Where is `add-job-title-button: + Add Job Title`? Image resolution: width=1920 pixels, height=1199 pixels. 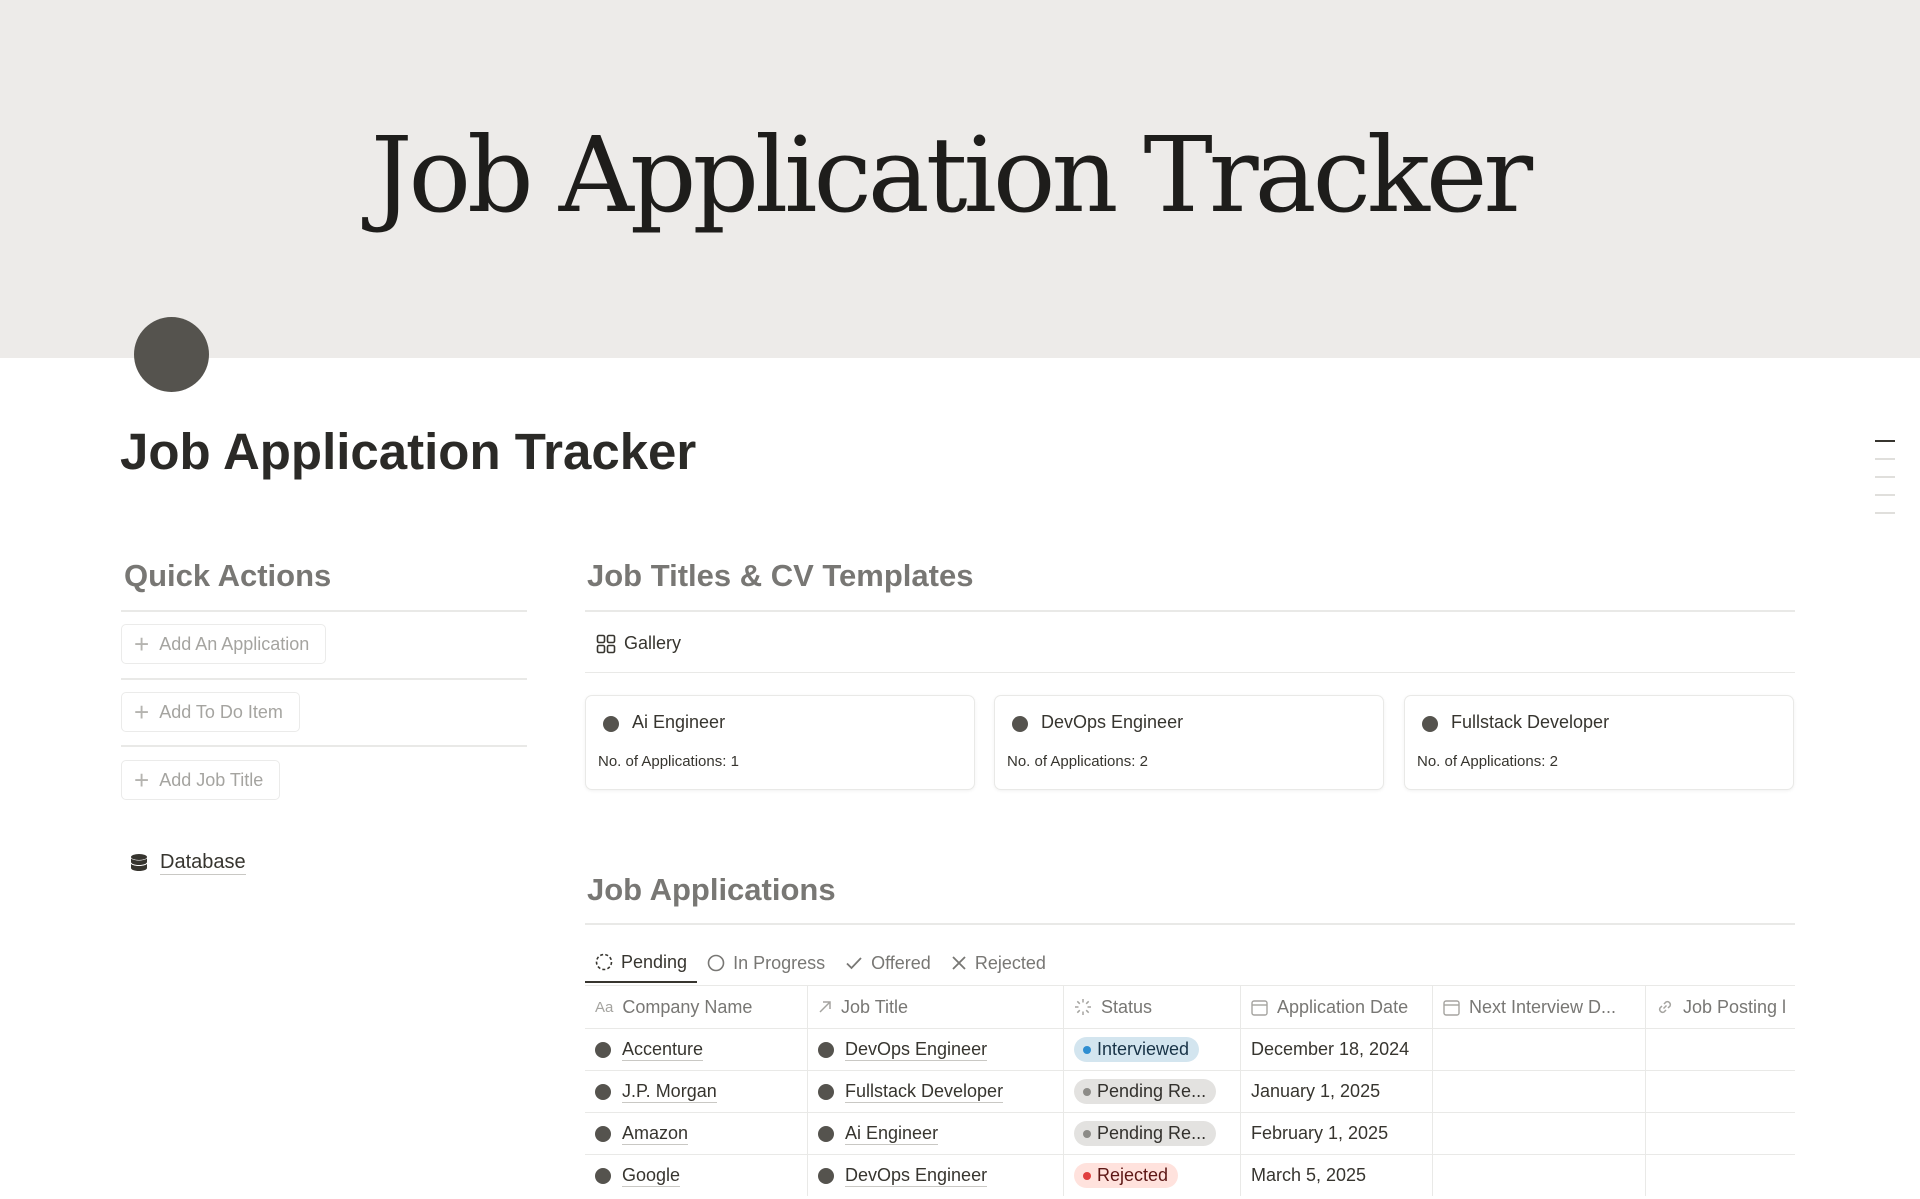 add-job-title-button: + Add Job Title is located at coordinates (201, 780).